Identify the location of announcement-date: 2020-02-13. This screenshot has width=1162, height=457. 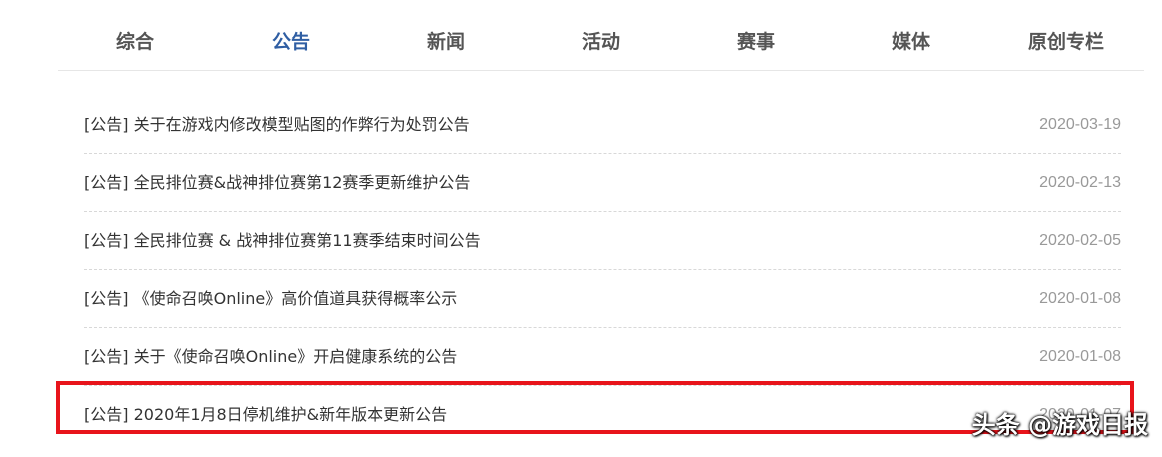
(1080, 182).